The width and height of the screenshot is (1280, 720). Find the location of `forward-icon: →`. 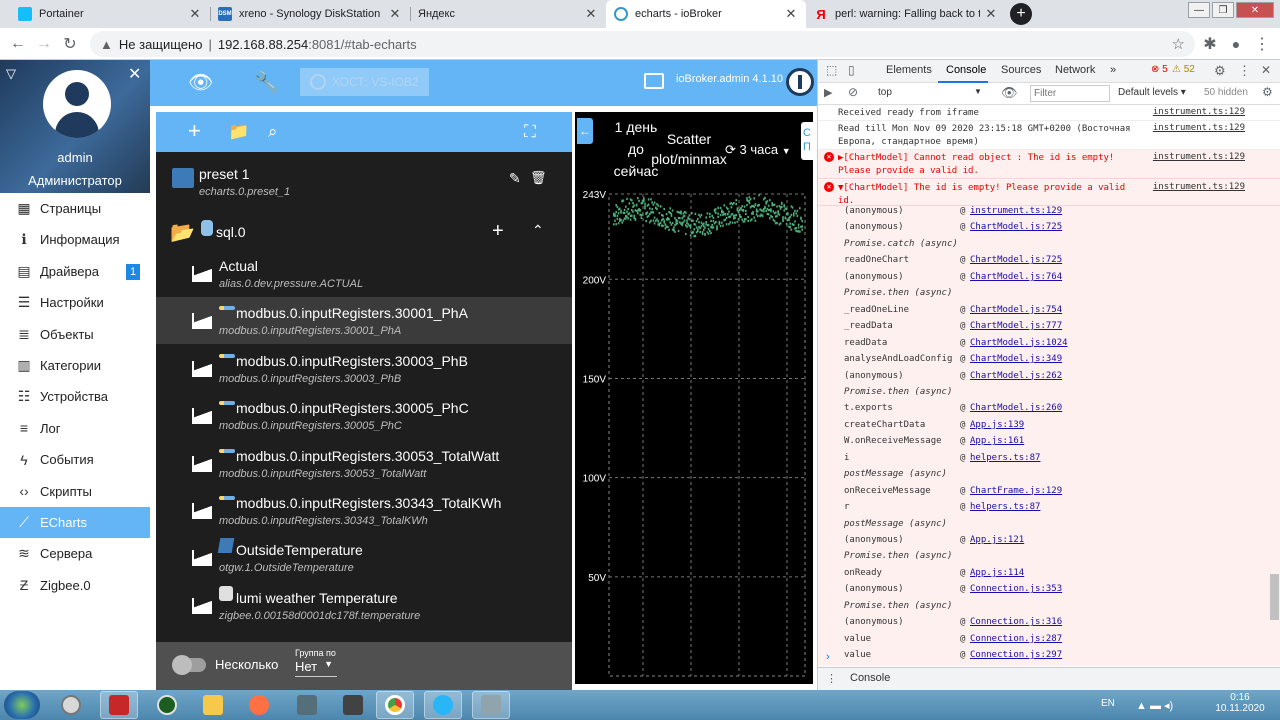

forward-icon: → is located at coordinates (44, 44).